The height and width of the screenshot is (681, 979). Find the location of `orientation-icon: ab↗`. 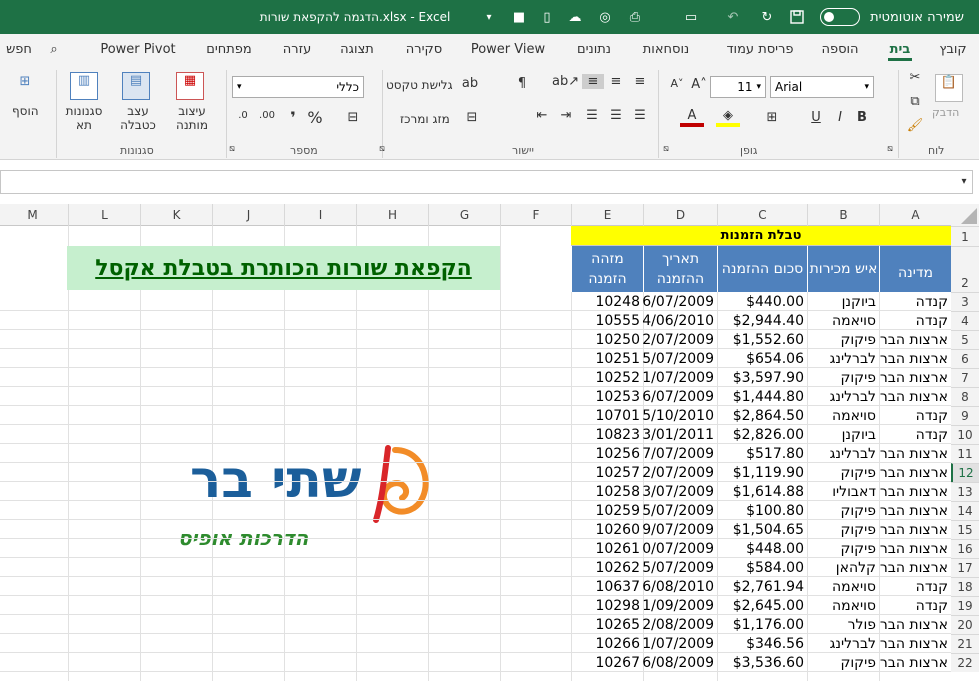

orientation-icon: ab↗ is located at coordinates (565, 81).